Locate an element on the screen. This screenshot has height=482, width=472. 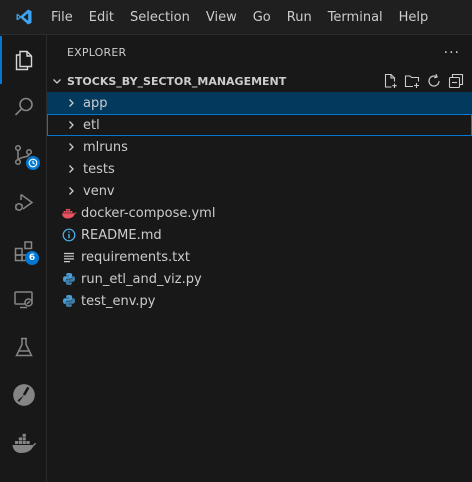
run-debug-activity-button is located at coordinates (23, 203).